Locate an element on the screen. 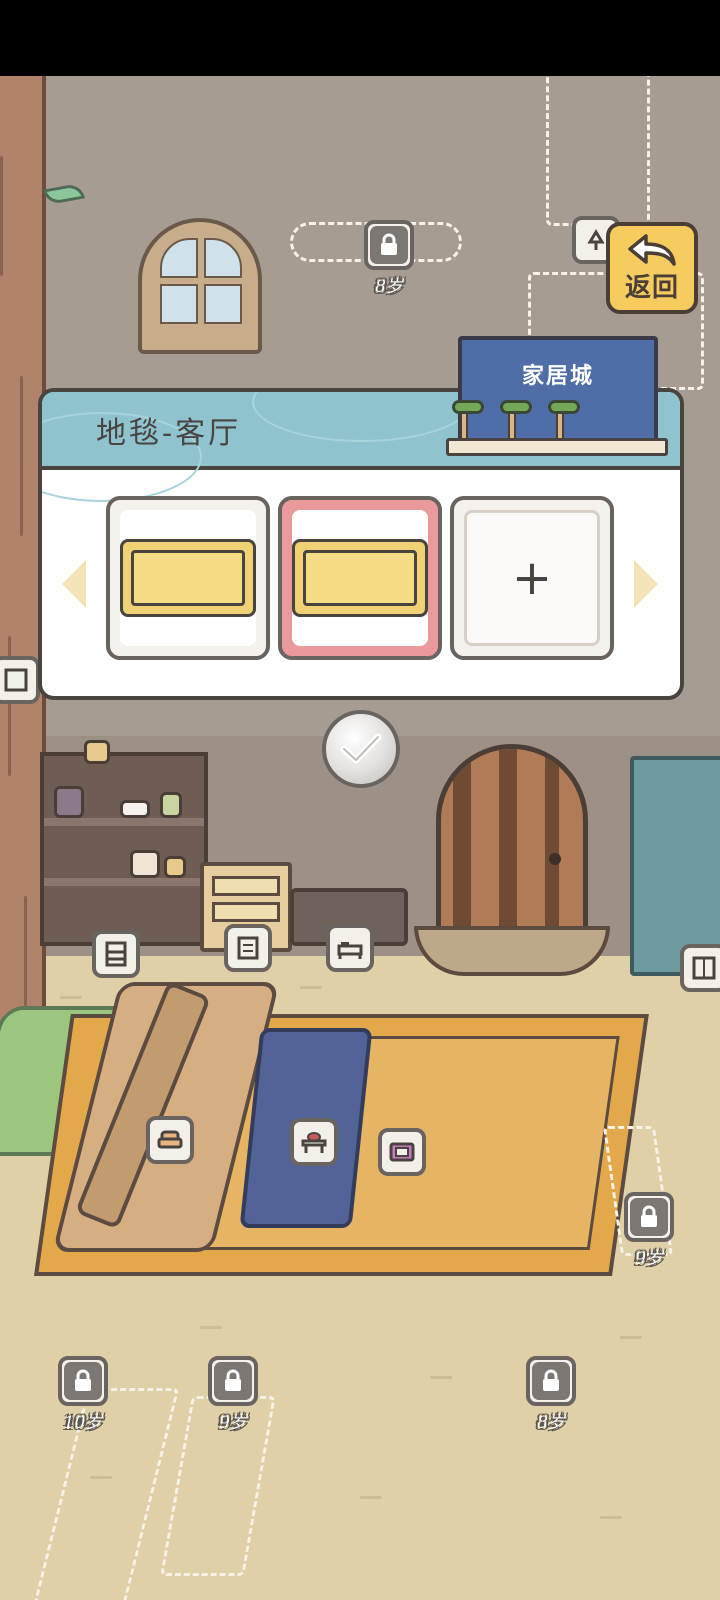 The image size is (720, 1600). table-slot-icon is located at coordinates (314, 1142).